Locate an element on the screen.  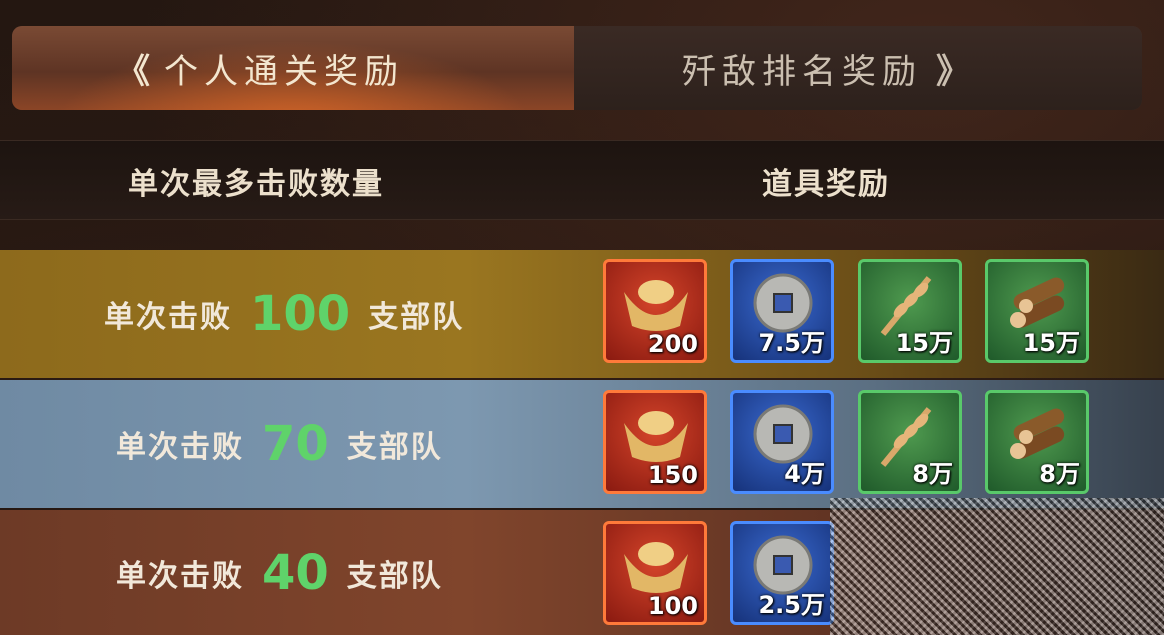
tab-kill-ranking-rewards: 歼敌排名奖励 》 is located at coordinates (858, 68).